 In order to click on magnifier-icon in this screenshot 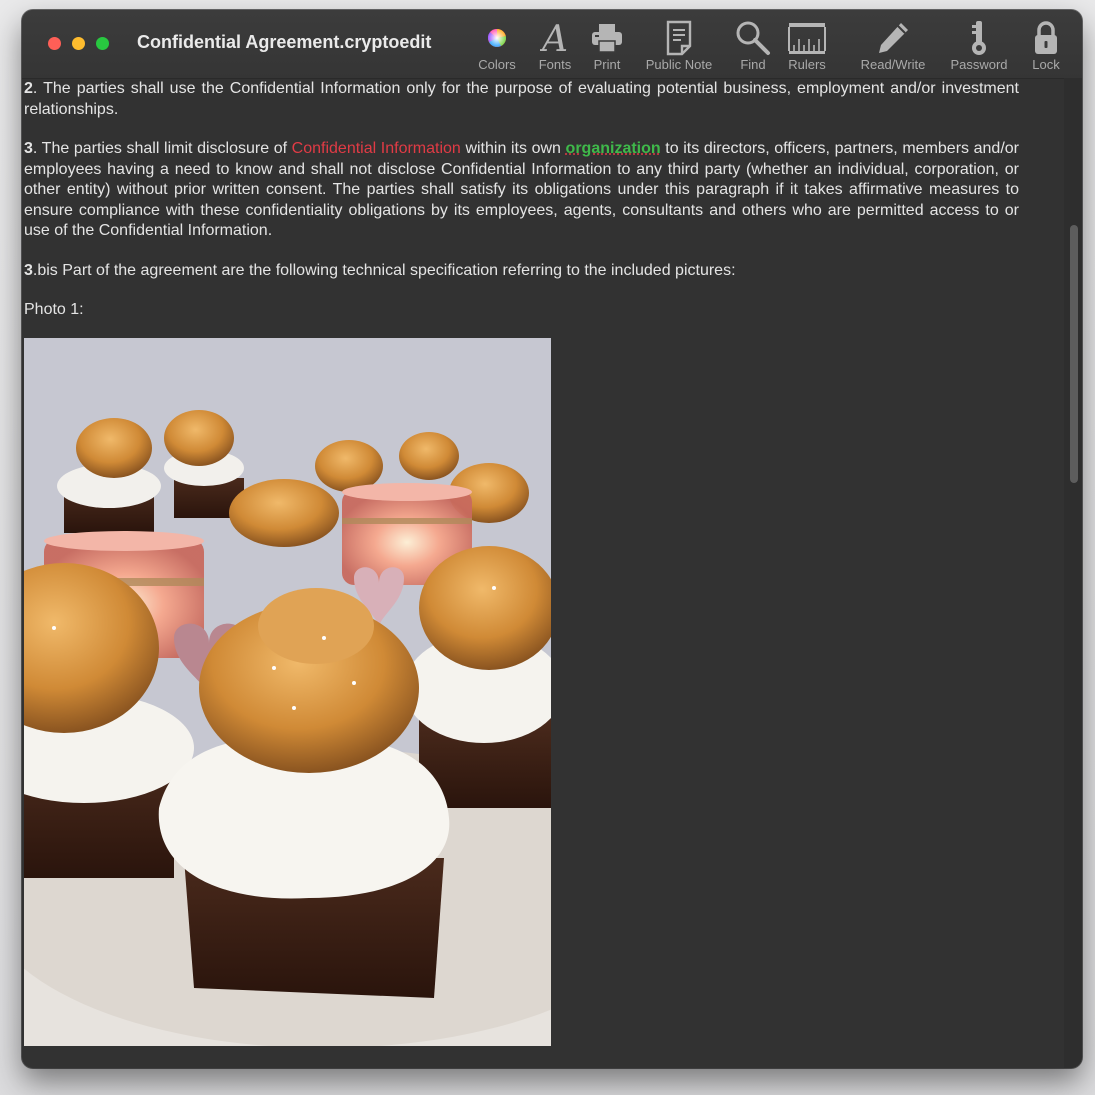, I will do `click(753, 38)`.